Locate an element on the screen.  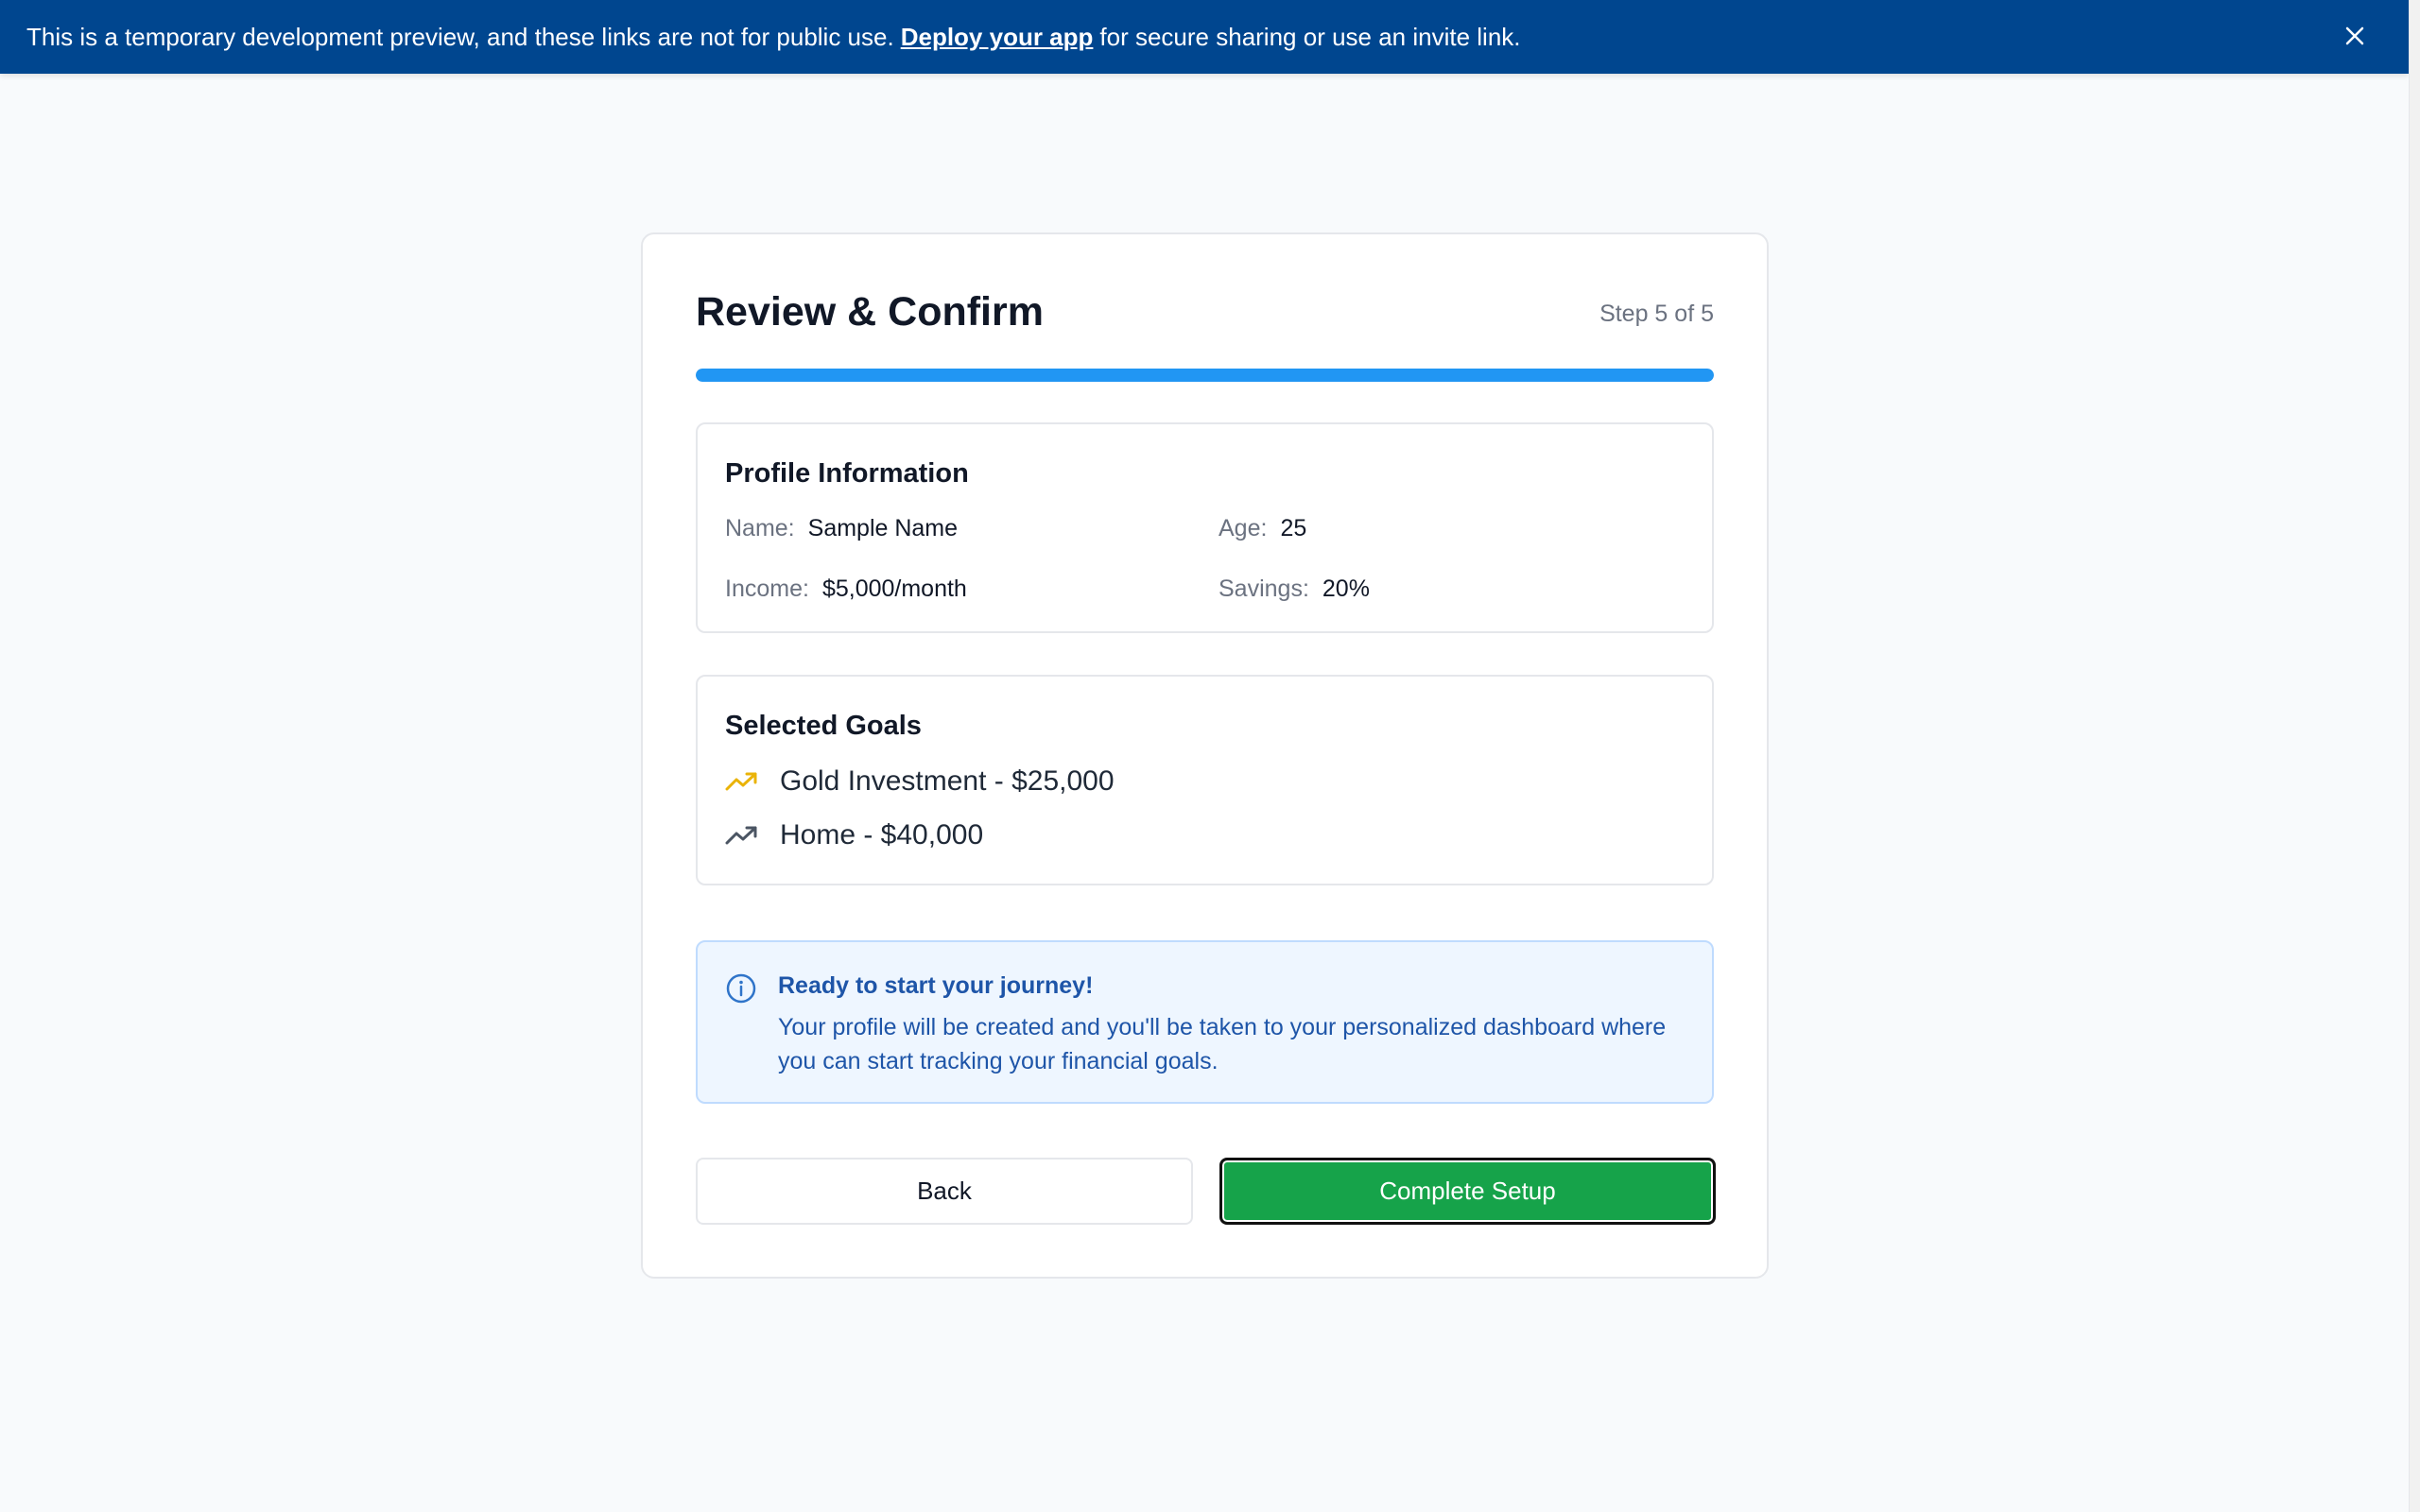
field-value: 25 is located at coordinates (1293, 528).